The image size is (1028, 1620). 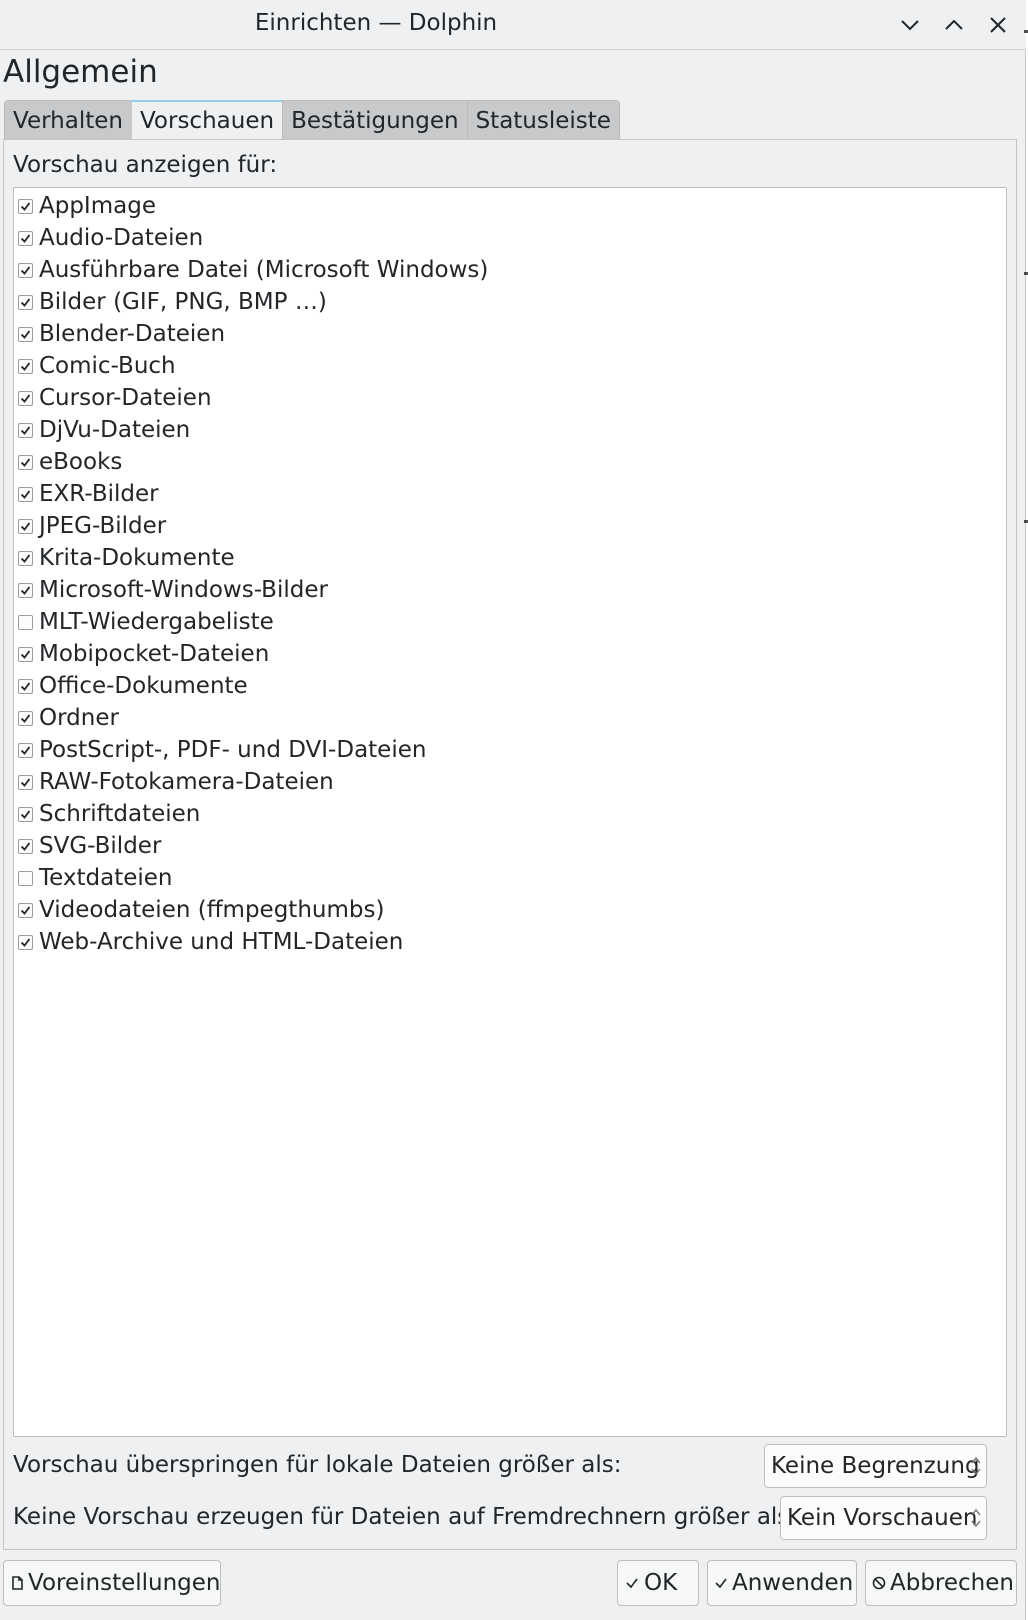 I want to click on list-item: Web-Archive und HTML-Dateien, so click(x=509, y=942).